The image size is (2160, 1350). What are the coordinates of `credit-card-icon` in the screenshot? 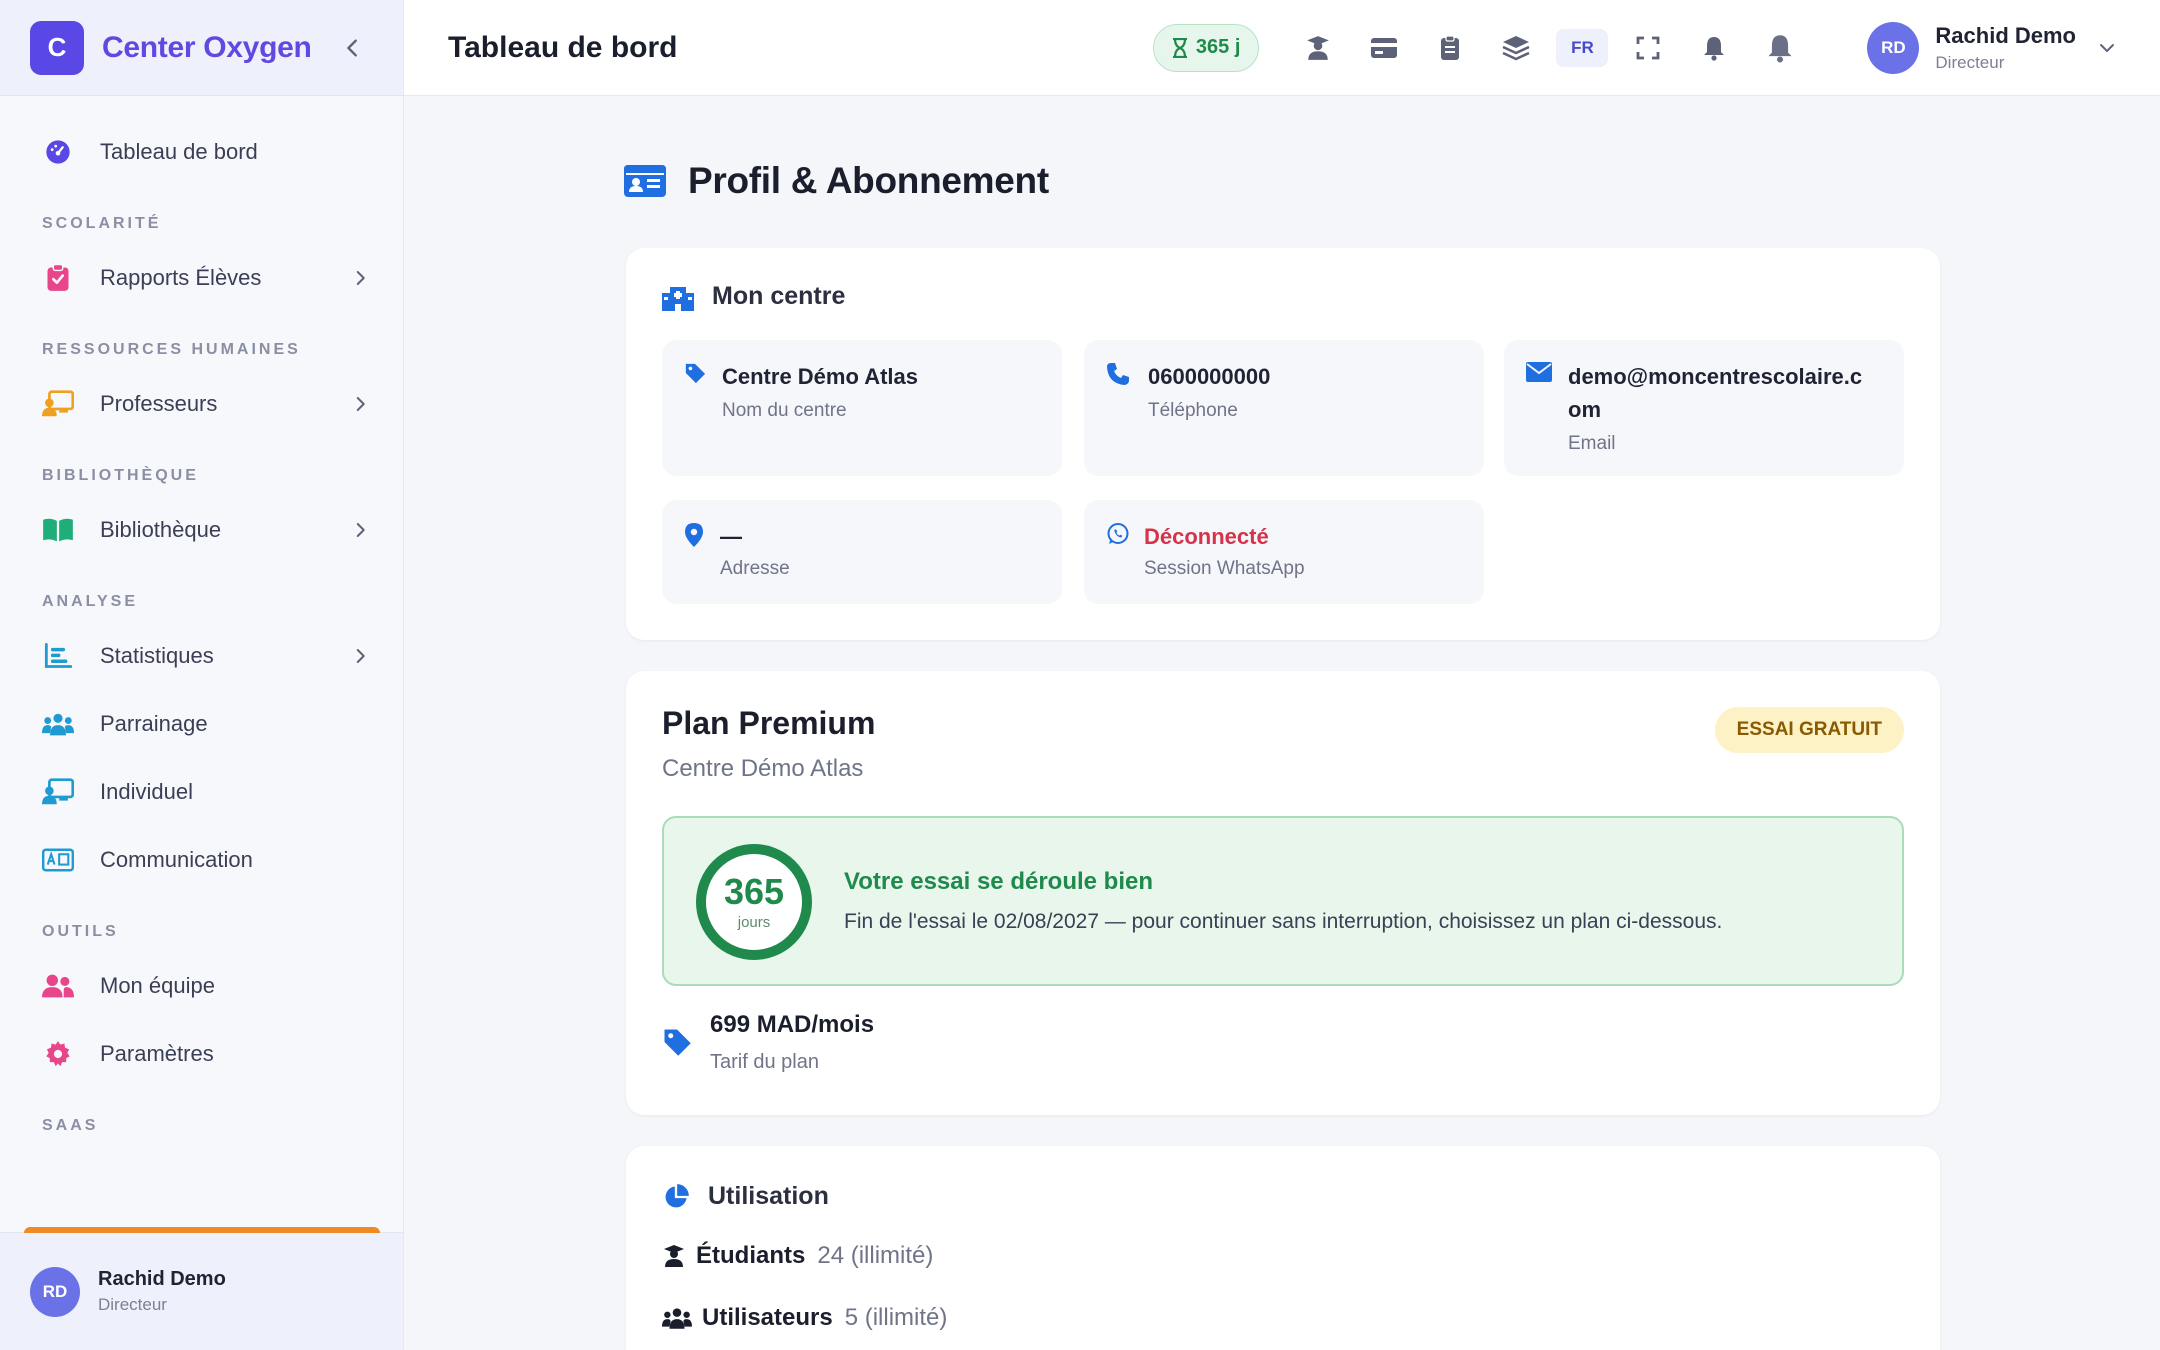 It's located at (1384, 47).